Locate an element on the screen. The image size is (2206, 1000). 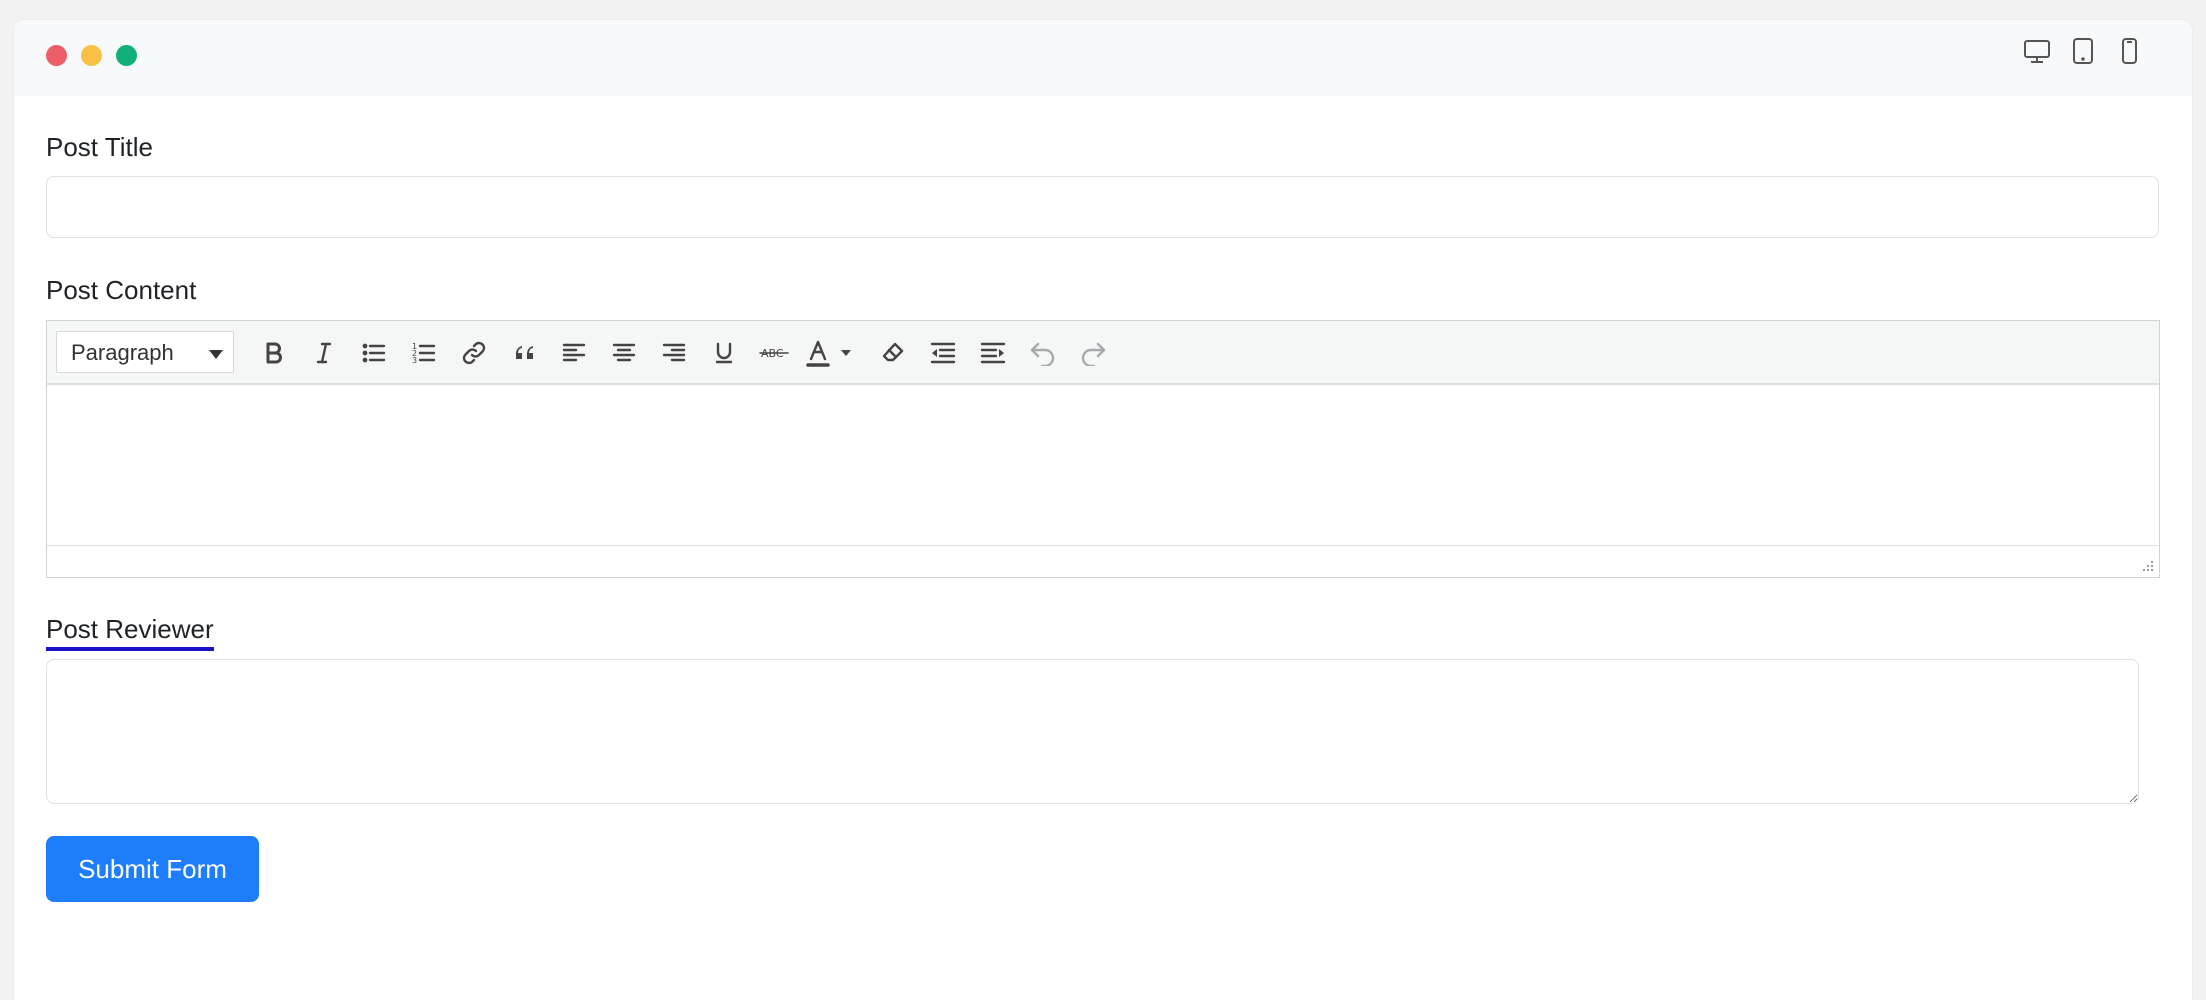
desktop-icon is located at coordinates (2037, 51).